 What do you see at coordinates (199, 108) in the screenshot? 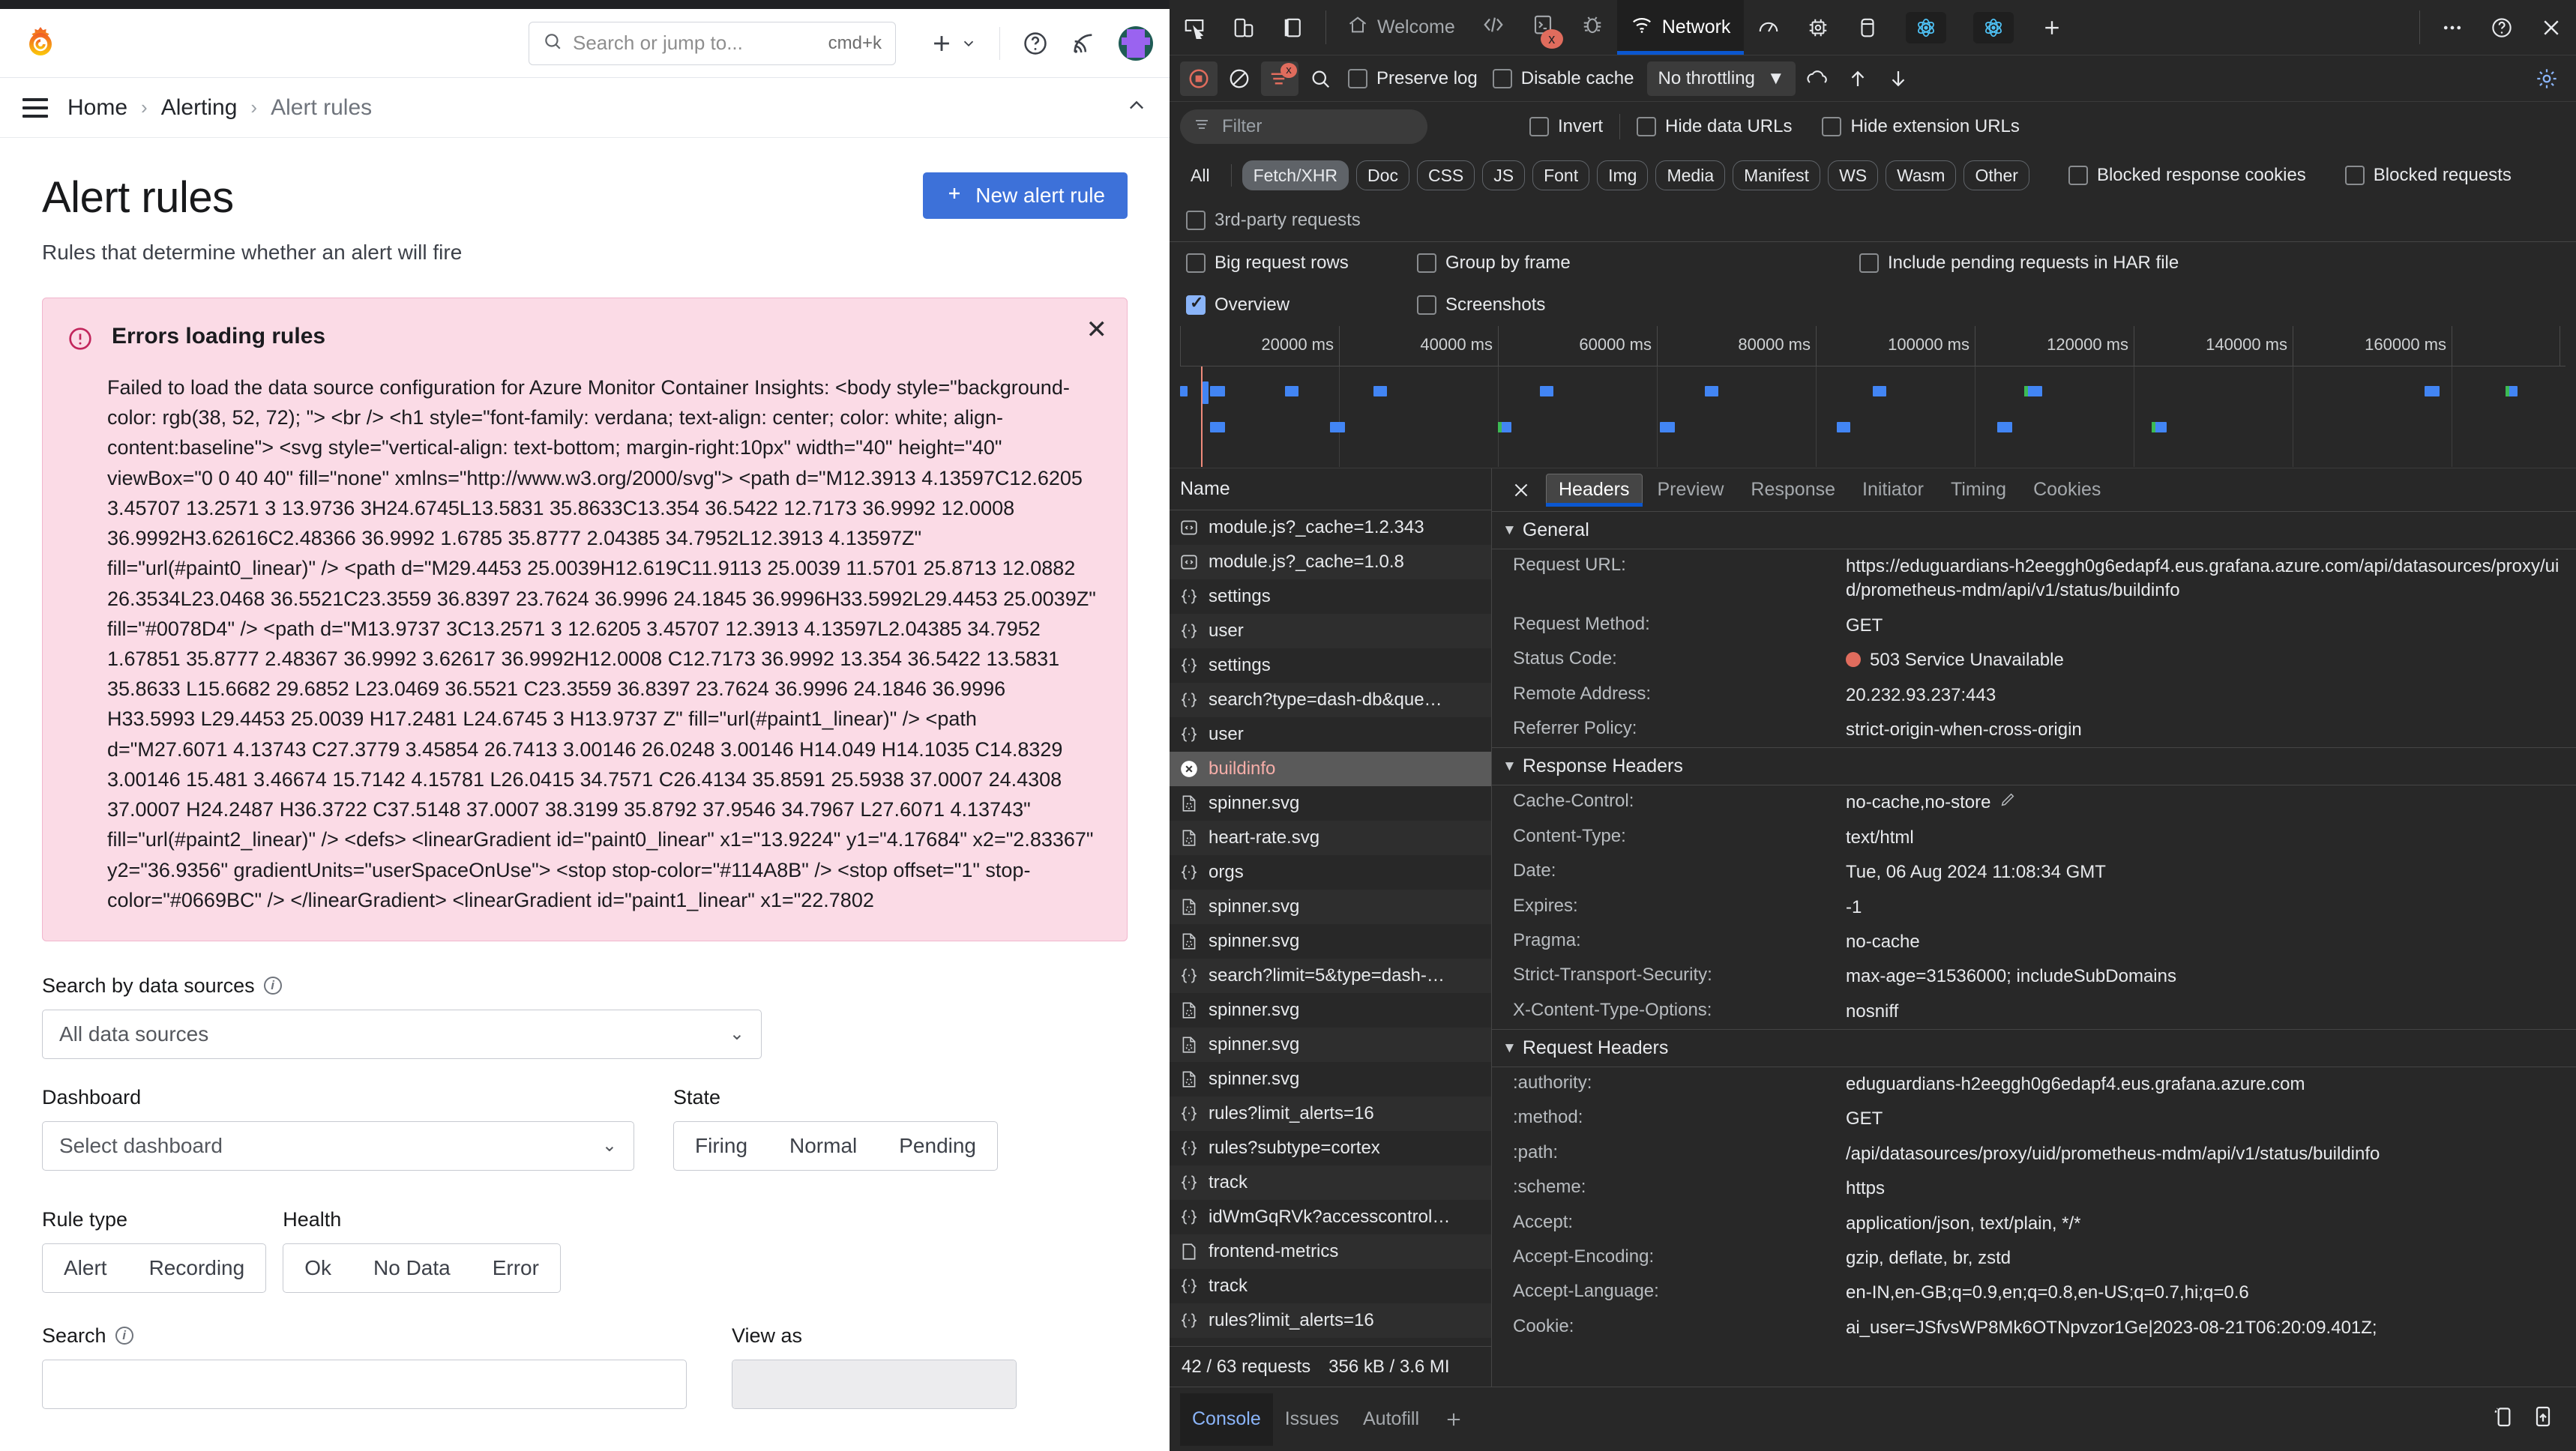
I see `breadcrumb-item-alerting: Alerting` at bounding box center [199, 108].